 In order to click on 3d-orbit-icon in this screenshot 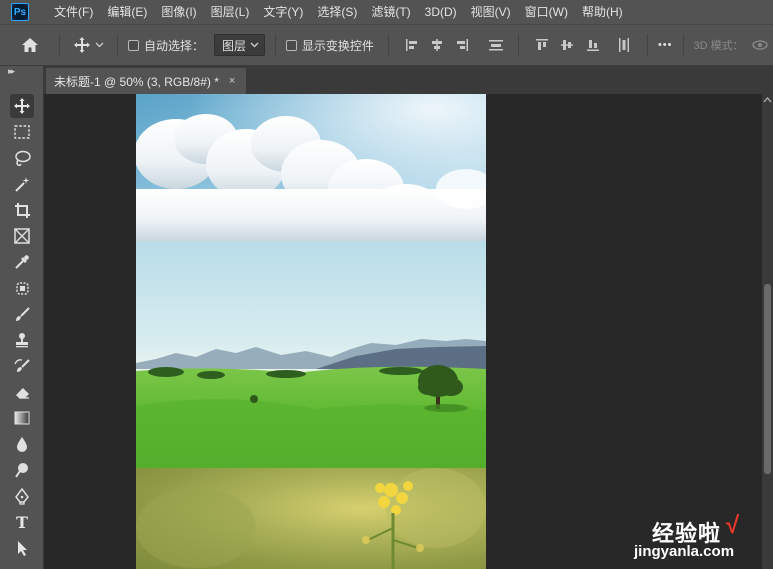, I will do `click(760, 45)`.